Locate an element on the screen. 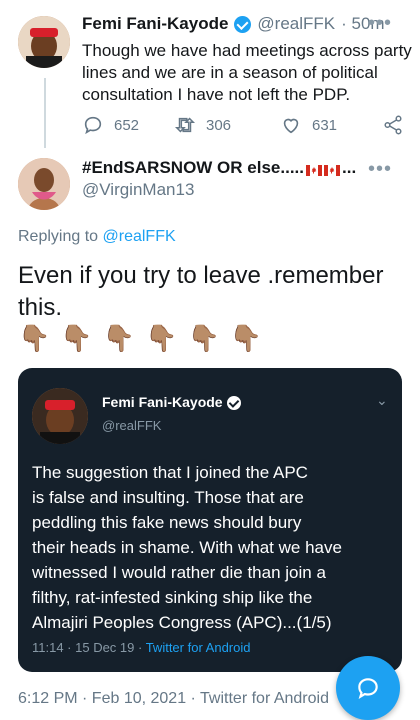 The height and width of the screenshot is (720, 420). pointing-down-emoji-row: 👇🏽 👇🏽 👇🏽 👇🏽 👇🏽 👇🏽 is located at coordinates (140, 338).